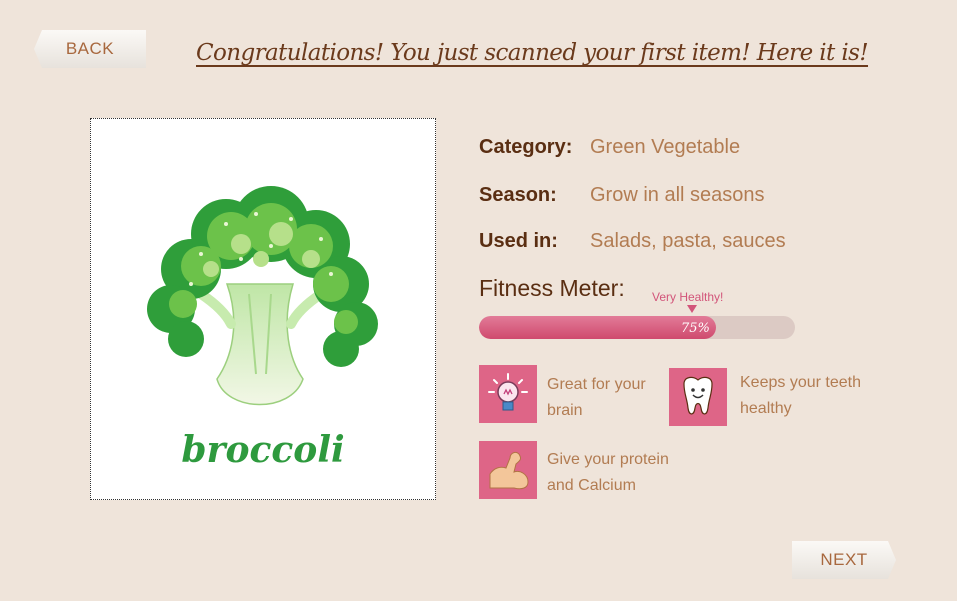  I want to click on used-in-value: Salads, pasta, sauces, so click(688, 241).